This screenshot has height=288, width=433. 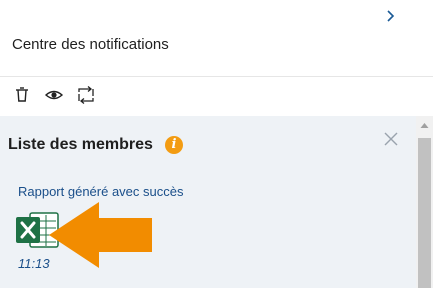 I want to click on info-icon: i, so click(x=174, y=145).